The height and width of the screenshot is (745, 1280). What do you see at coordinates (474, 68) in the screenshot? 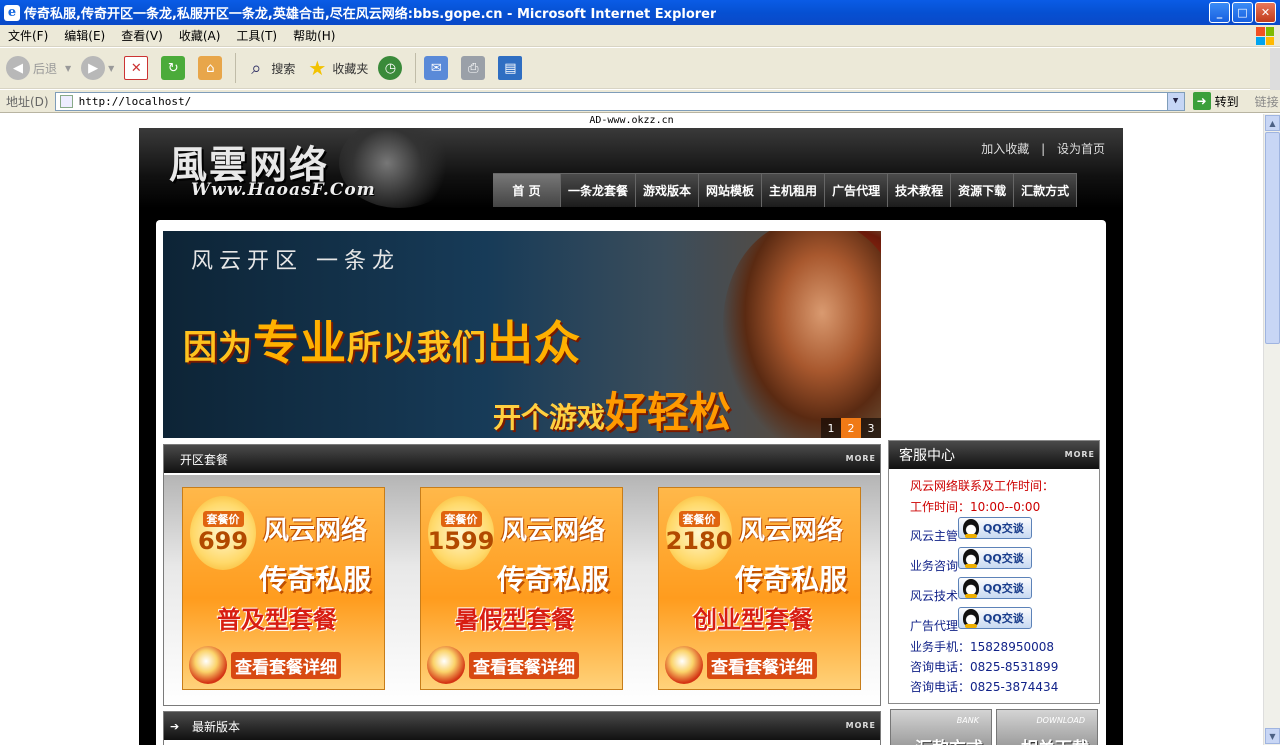
I see `print-button: ⎙` at bounding box center [474, 68].